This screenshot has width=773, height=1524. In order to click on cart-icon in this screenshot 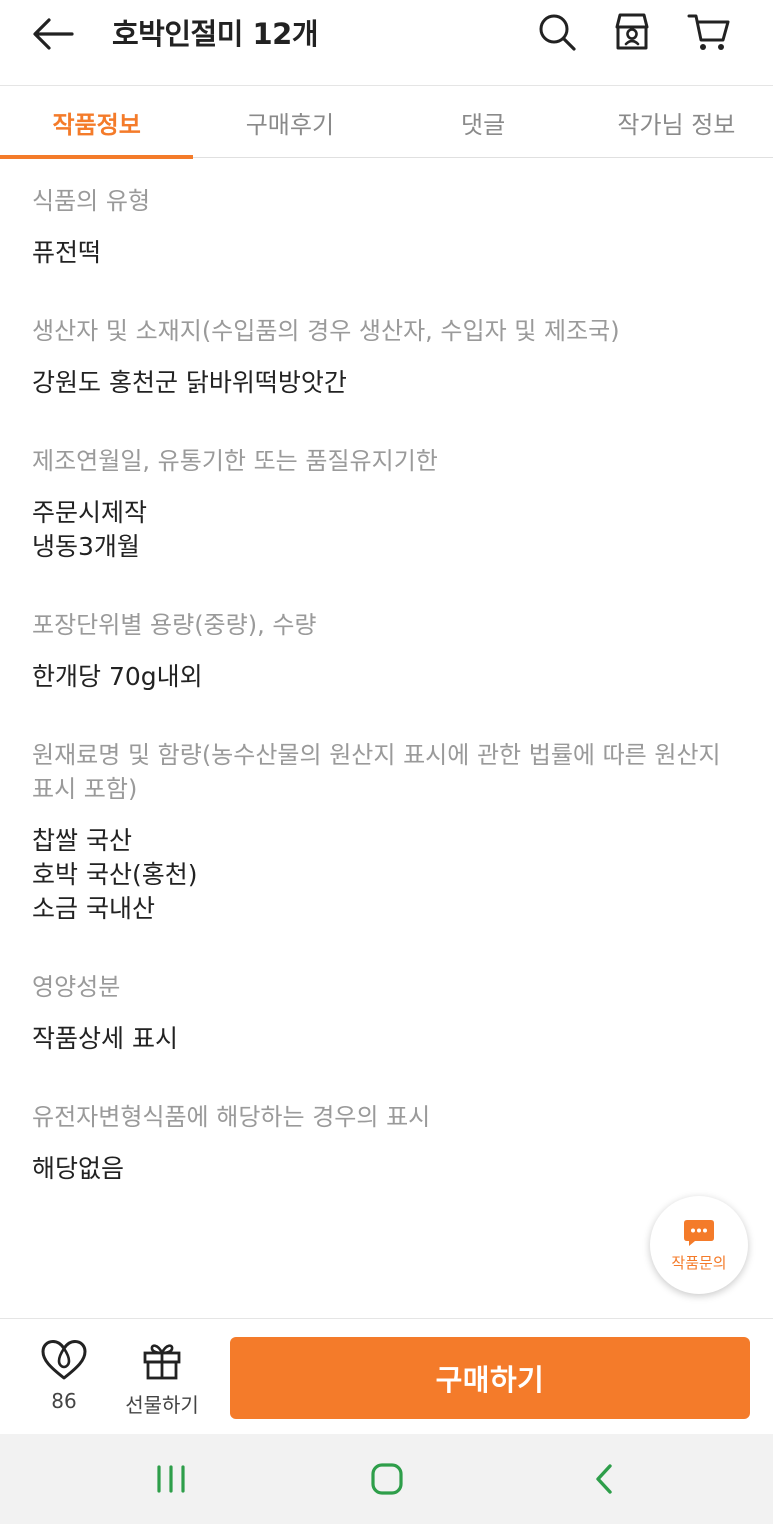, I will do `click(708, 32)`.